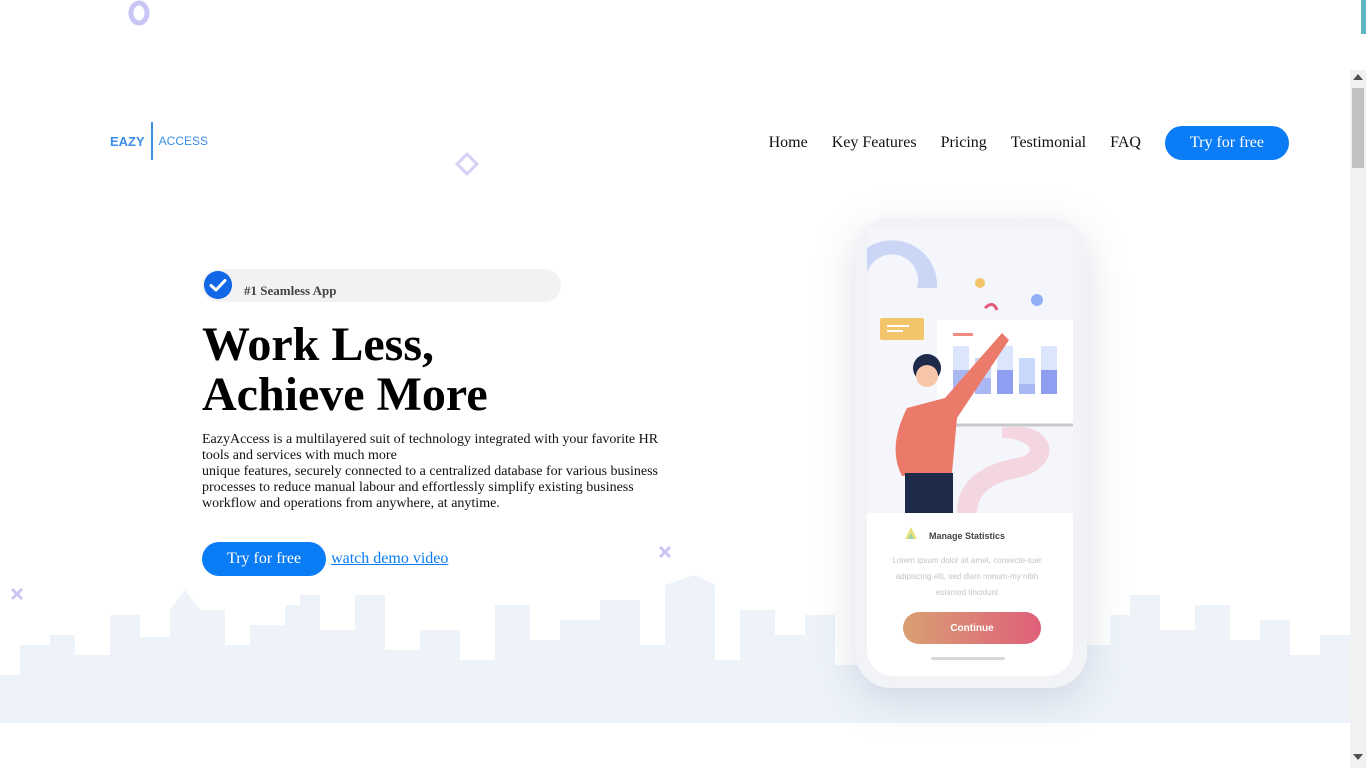 This screenshot has width=1366, height=768. Describe the element at coordinates (1363, 17) in the screenshot. I see `corner-accent` at that location.